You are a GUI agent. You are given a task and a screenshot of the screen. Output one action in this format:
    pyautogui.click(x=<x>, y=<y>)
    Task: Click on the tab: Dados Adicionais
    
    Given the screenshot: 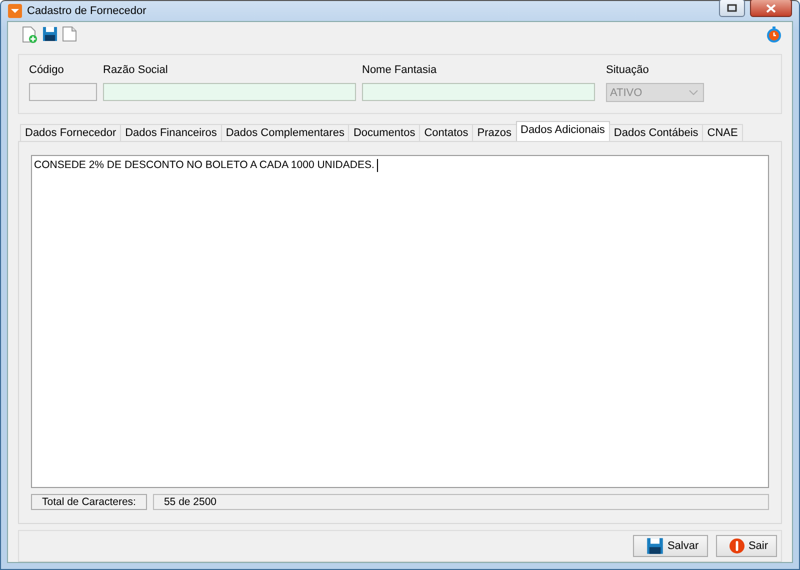 What is the action you would take?
    pyautogui.click(x=563, y=131)
    